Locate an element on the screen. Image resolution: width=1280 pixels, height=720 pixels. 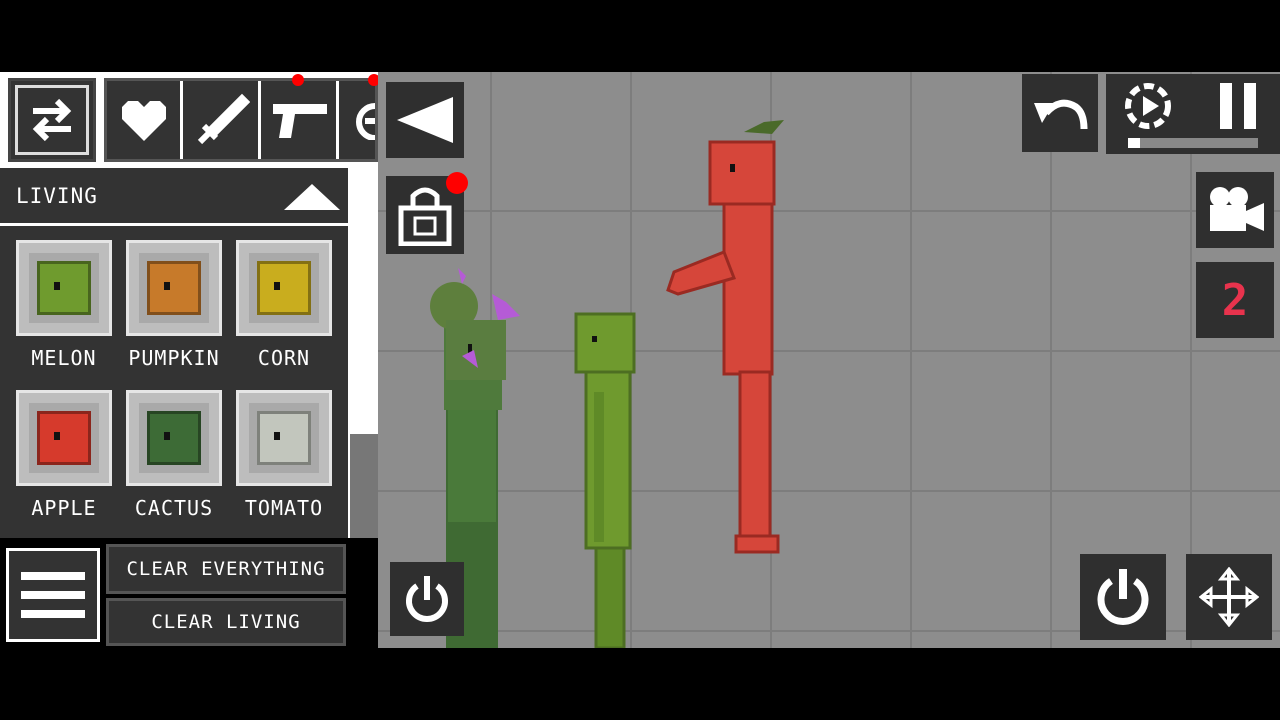
clear-living-label: CLEAR LIVING is located at coordinates (226, 622).